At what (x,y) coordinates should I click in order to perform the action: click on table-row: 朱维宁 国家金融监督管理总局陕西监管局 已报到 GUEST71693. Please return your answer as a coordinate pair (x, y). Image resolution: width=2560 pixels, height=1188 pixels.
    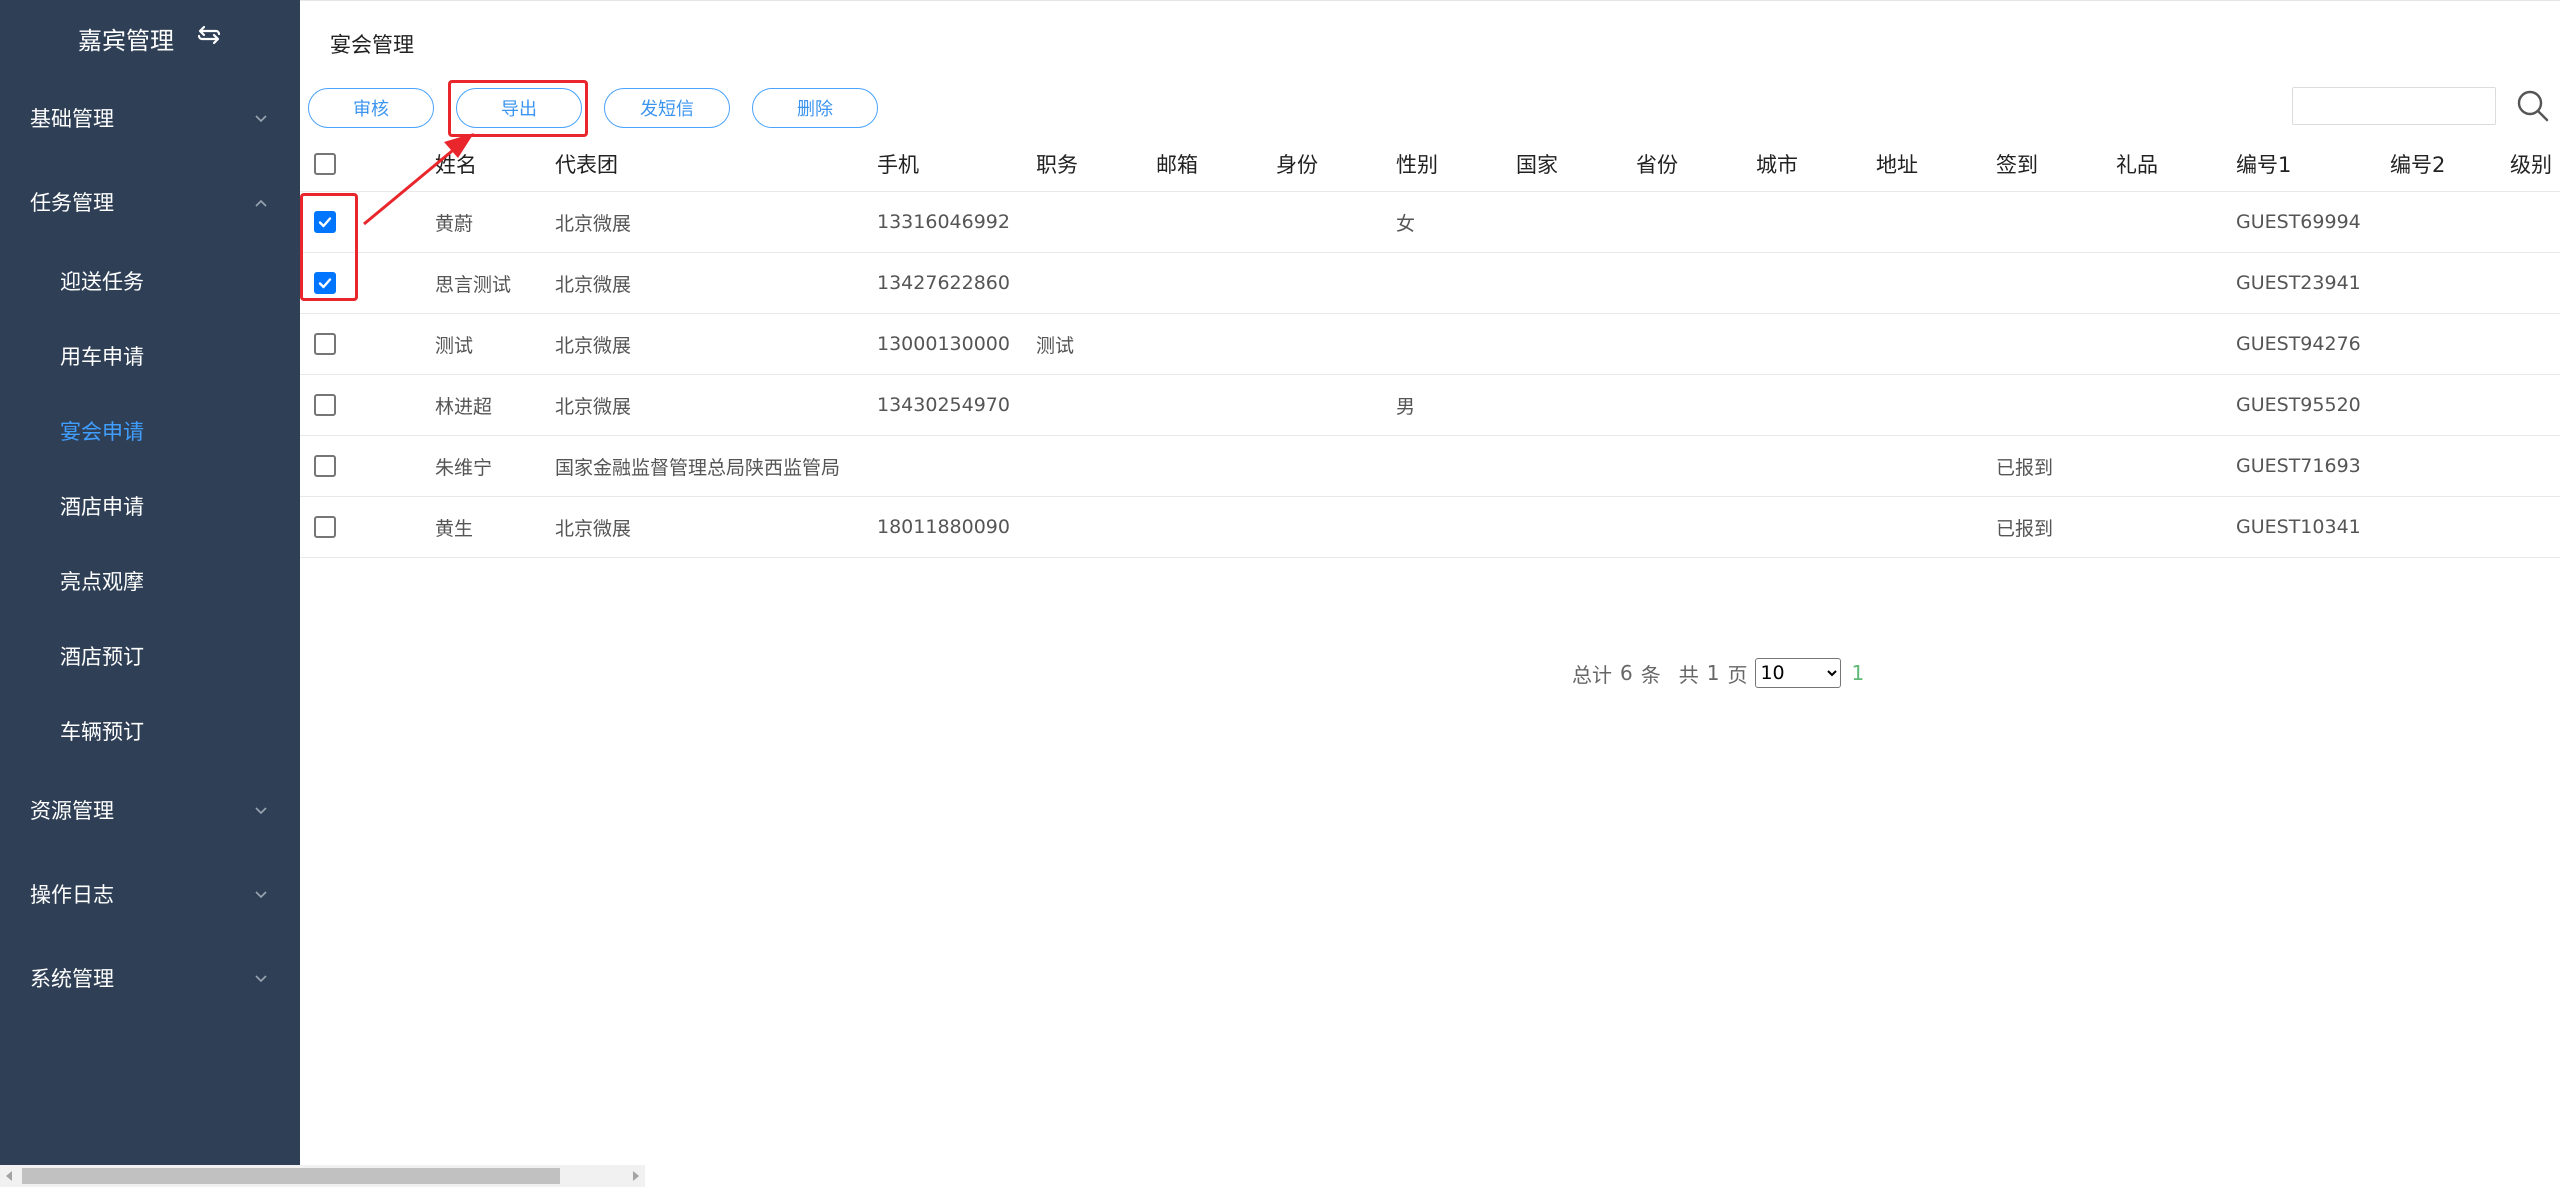
    Looking at the image, I should click on (1430, 466).